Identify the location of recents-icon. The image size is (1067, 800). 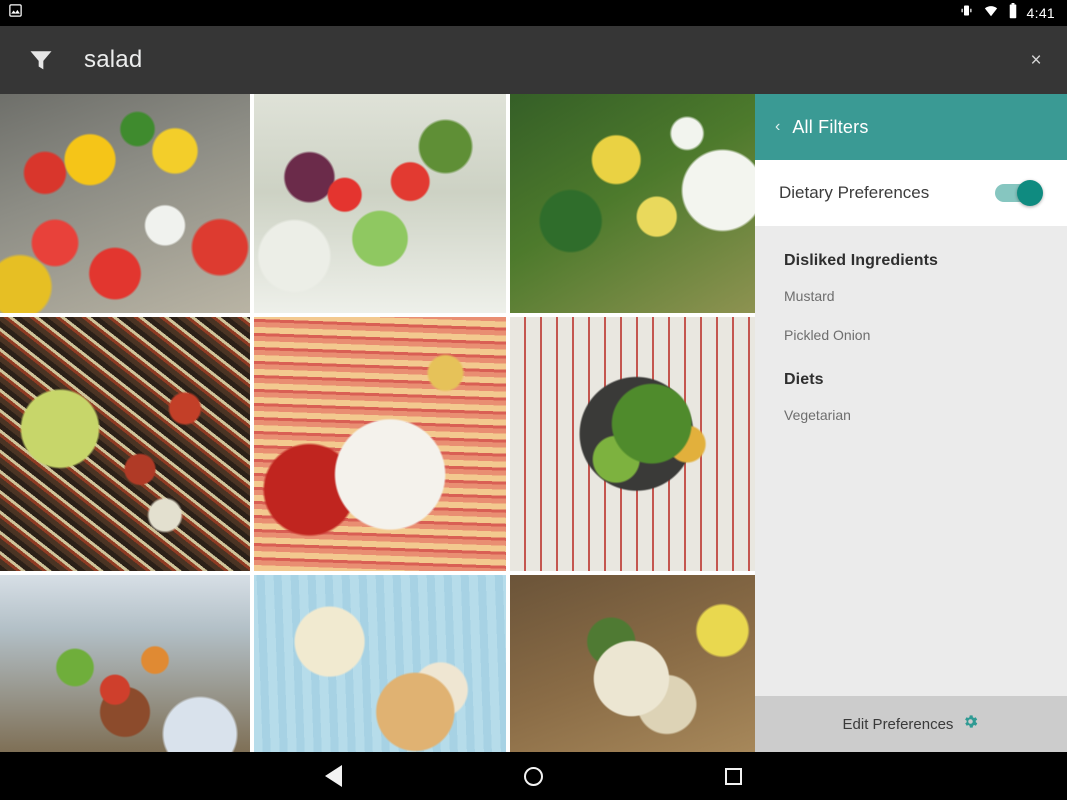
(734, 776).